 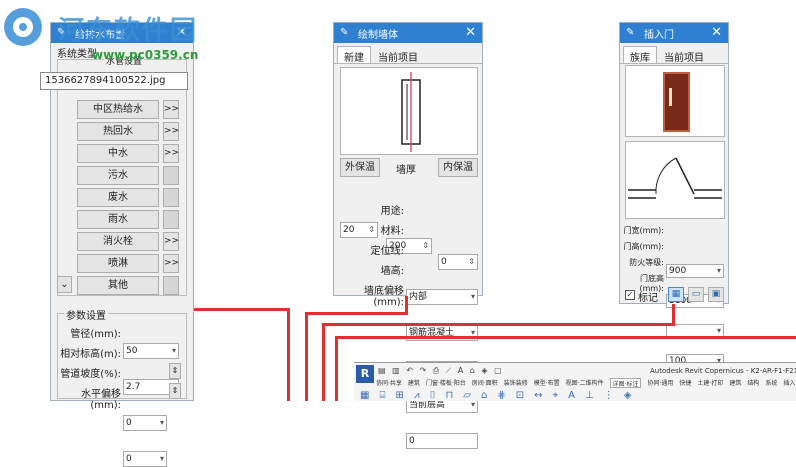 I want to click on ribbon-tab: 结构, so click(x=753, y=383).